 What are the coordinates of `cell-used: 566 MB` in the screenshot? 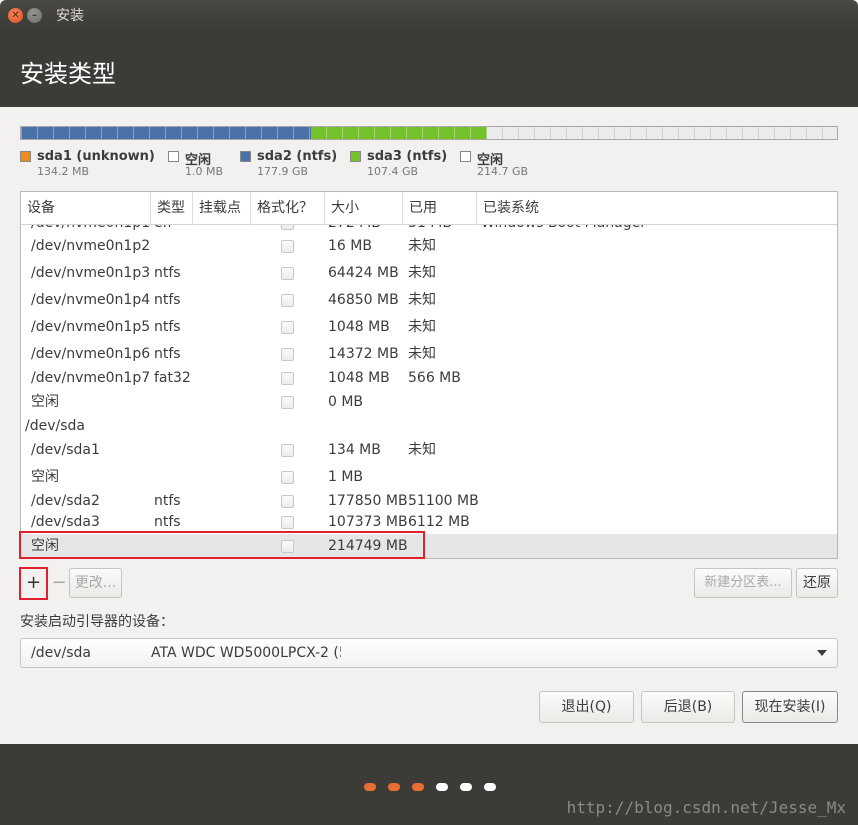 It's located at (434, 378).